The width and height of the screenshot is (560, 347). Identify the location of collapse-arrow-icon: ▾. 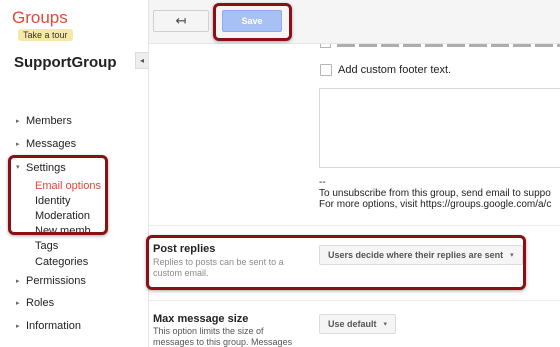
(18, 167).